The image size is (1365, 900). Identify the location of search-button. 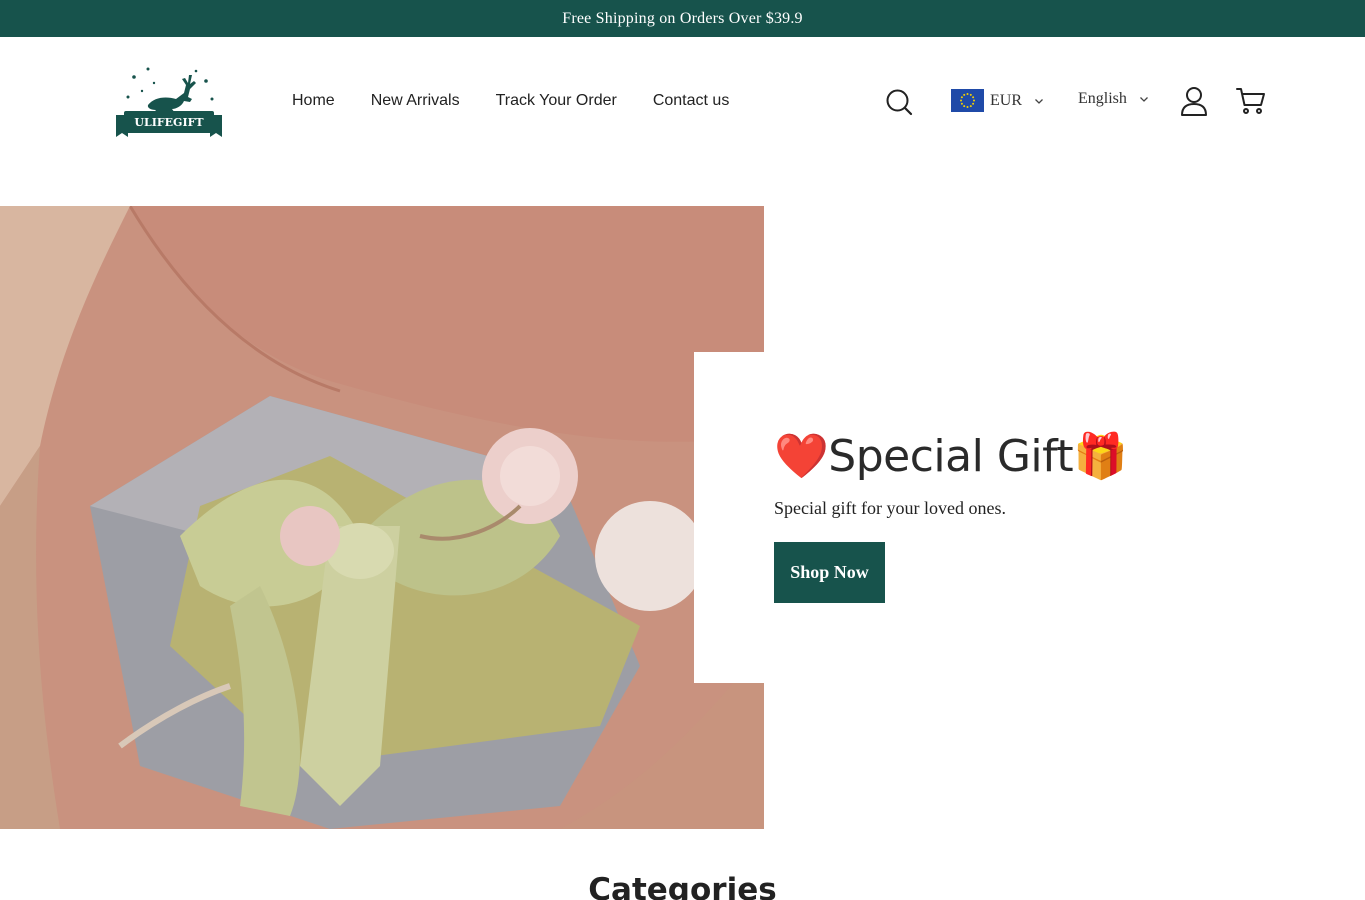
(899, 102).